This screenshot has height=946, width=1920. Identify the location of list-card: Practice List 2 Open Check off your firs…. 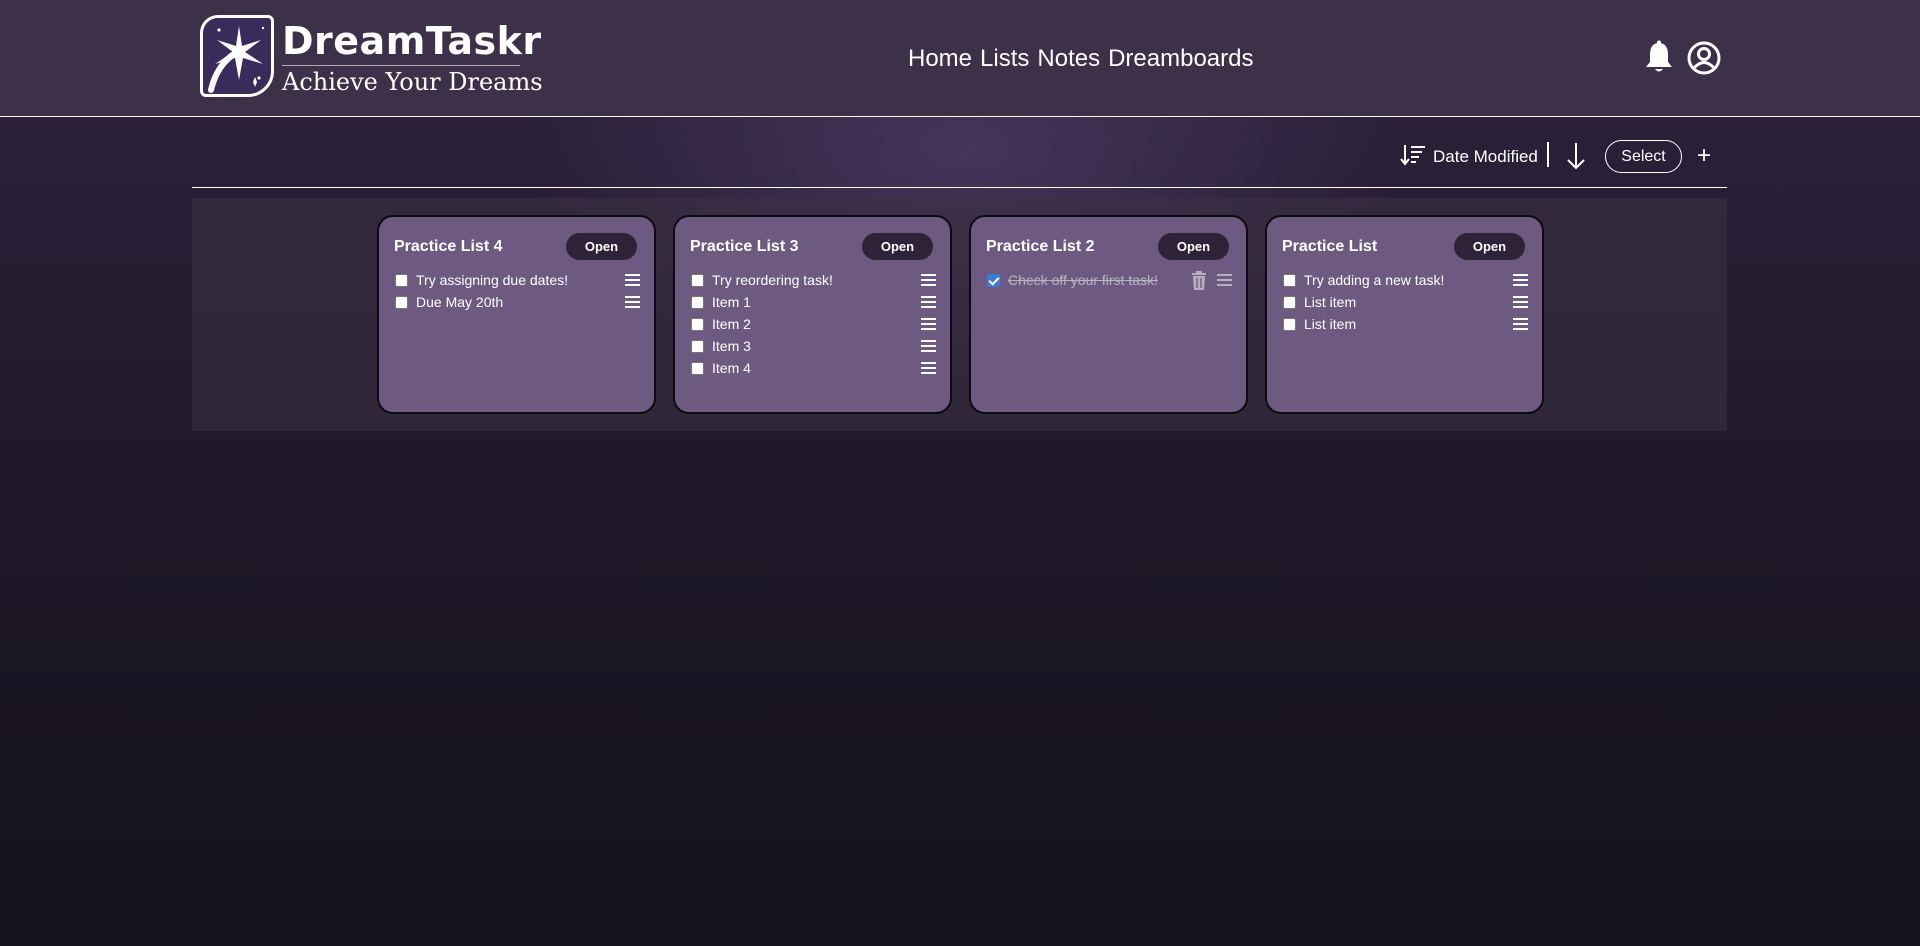
(1108, 314).